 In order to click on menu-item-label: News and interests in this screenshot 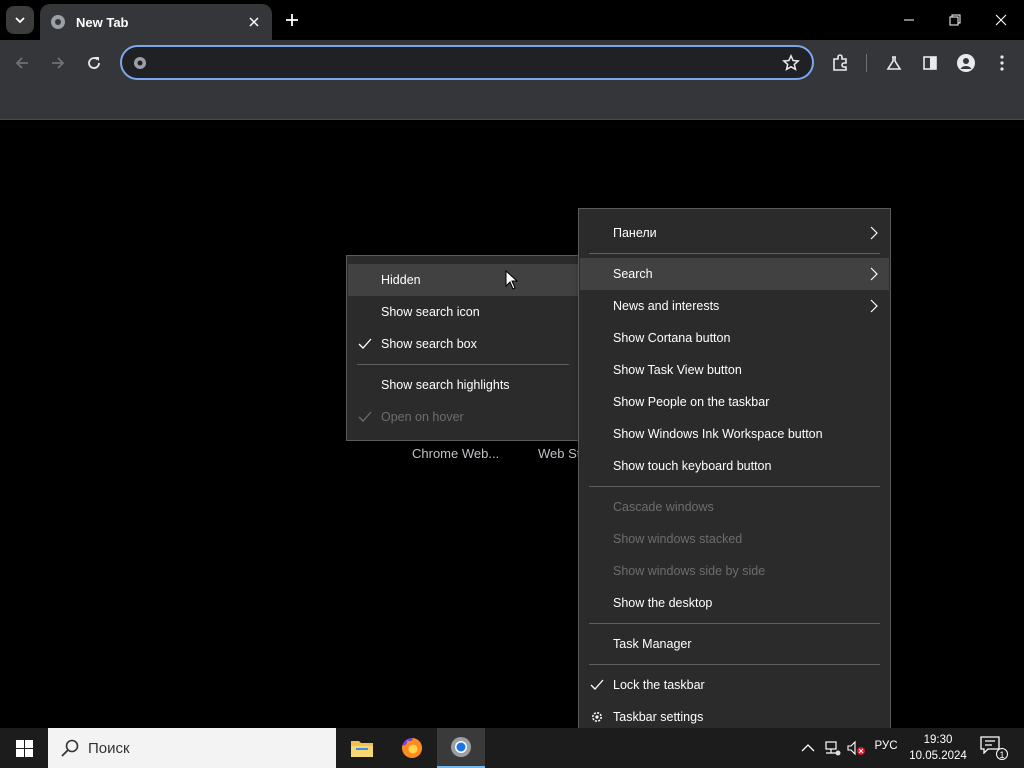, I will do `click(666, 306)`.